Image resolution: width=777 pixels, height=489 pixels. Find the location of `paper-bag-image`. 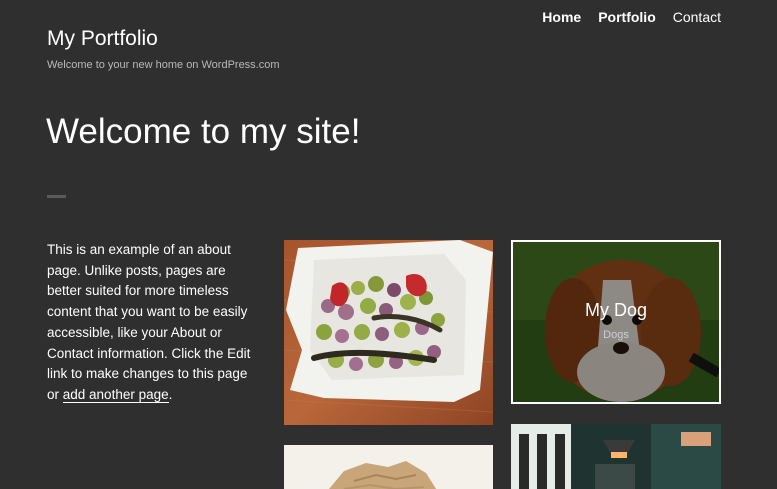

paper-bag-image is located at coordinates (388, 467).